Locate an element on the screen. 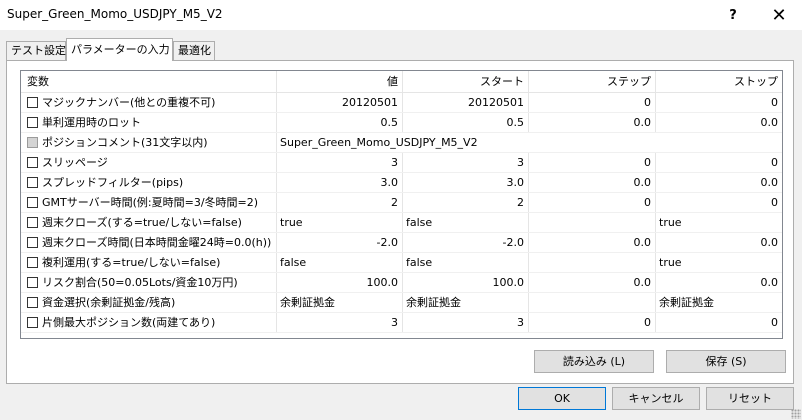 This screenshot has width=802, height=420. header-value: 値 is located at coordinates (340, 81).